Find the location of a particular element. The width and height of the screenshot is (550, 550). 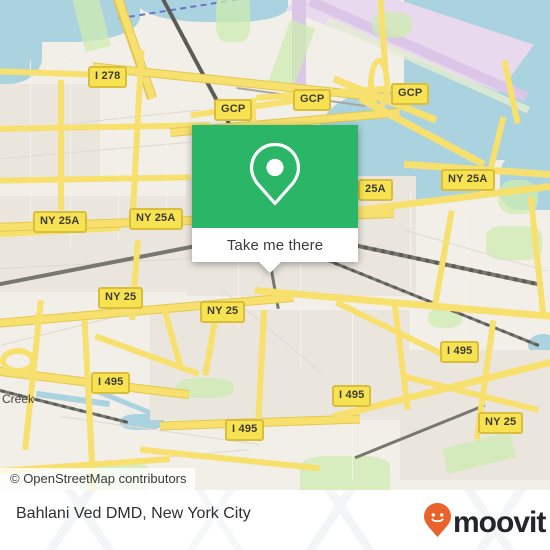

shield-ny25a-east: NY 25A is located at coordinates (468, 180).